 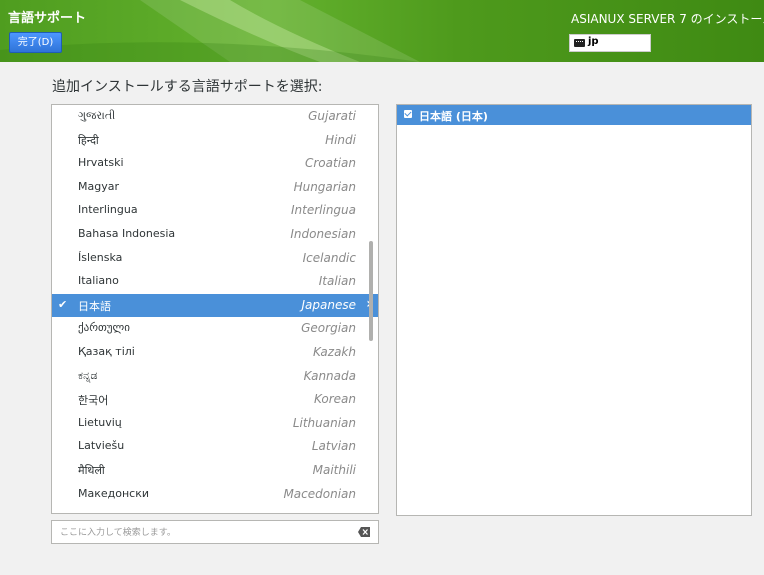 I want to click on language-english-name: Gujarati, so click(x=332, y=116).